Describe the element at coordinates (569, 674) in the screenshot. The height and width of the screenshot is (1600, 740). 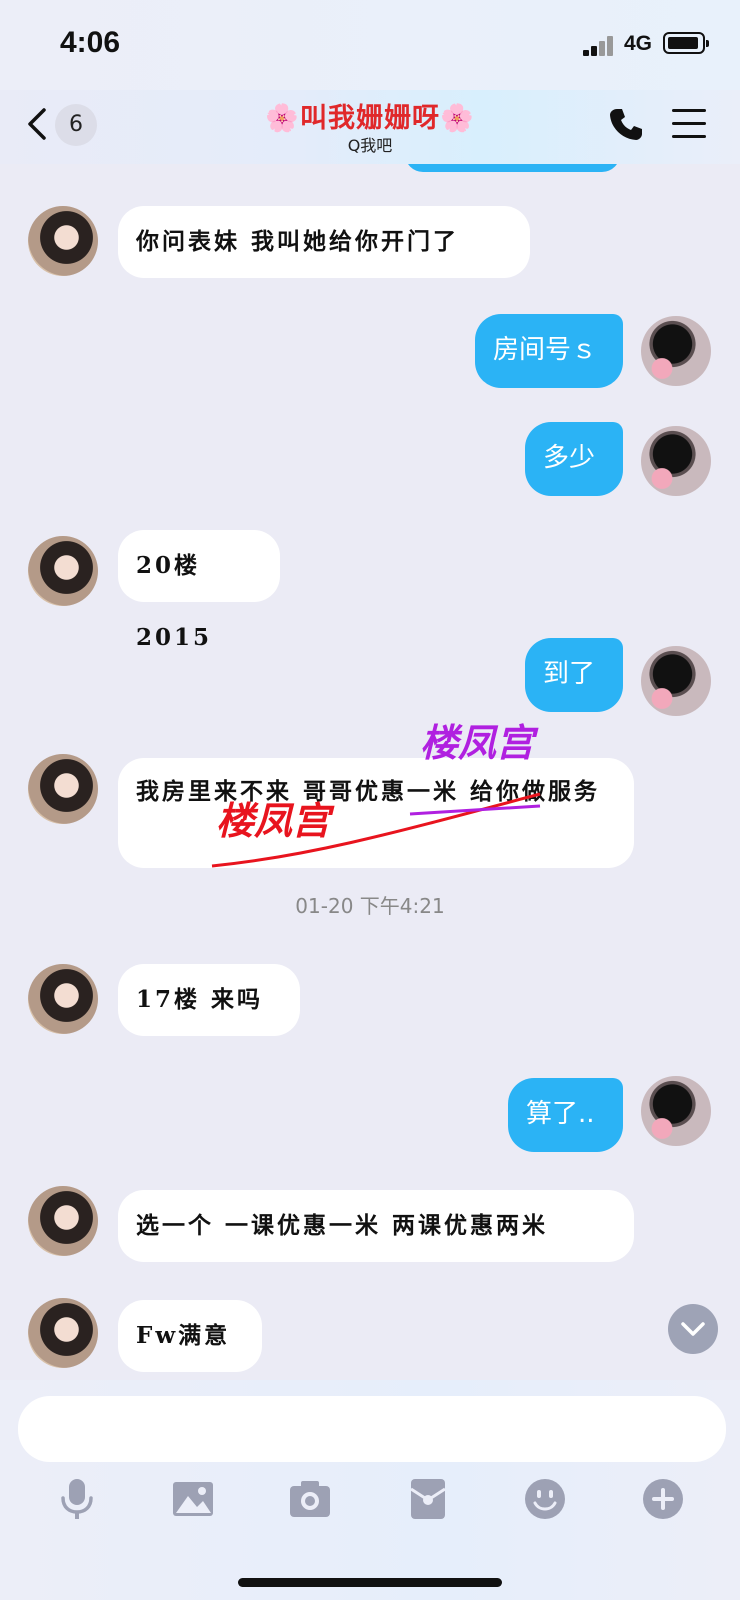
I see `message-text: 到了` at that location.